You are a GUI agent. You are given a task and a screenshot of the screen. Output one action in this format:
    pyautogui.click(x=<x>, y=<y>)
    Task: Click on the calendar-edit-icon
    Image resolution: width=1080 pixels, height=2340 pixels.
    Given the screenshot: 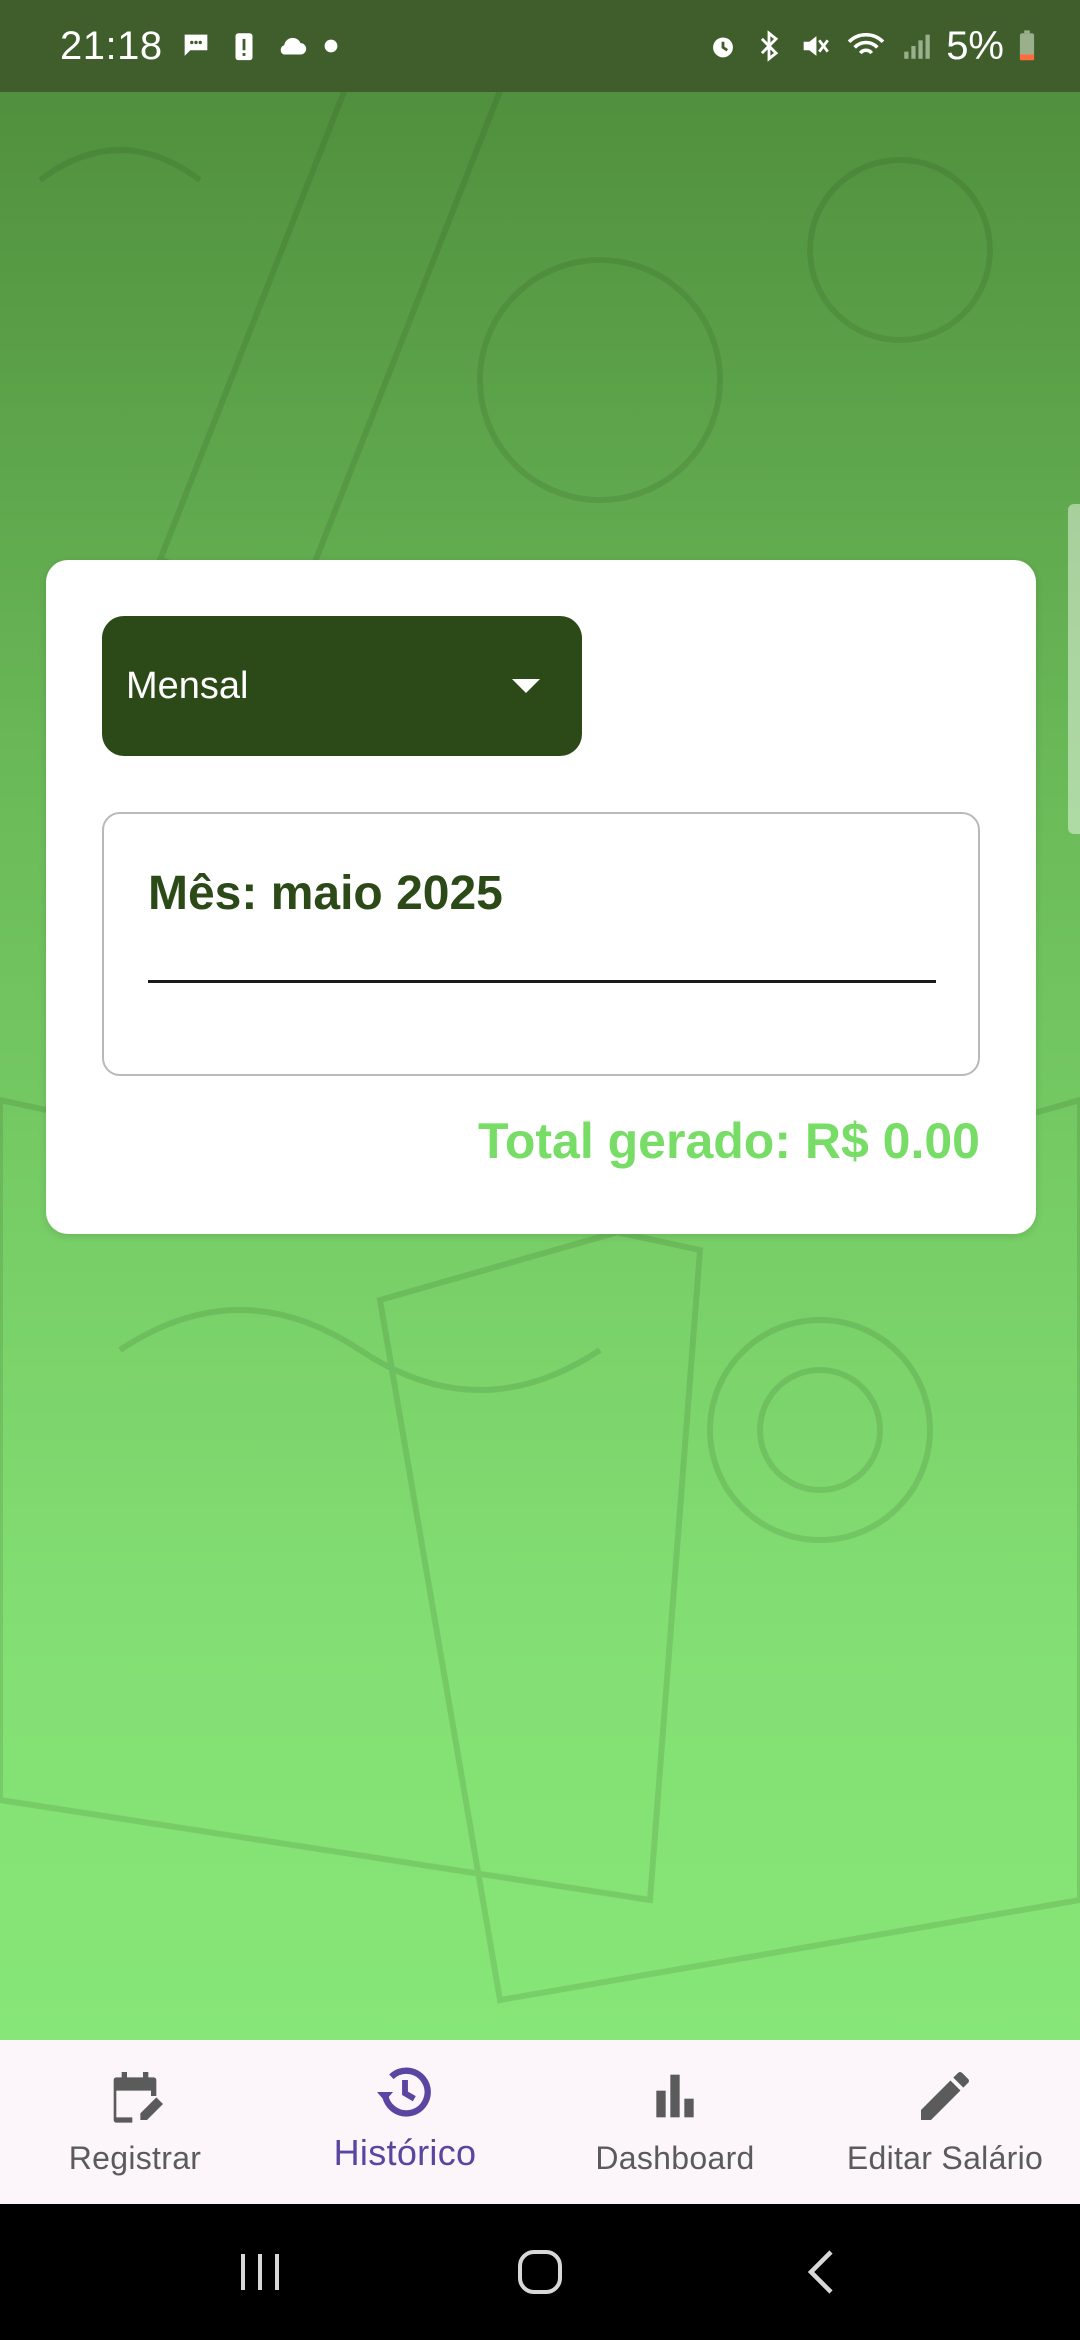 What is the action you would take?
    pyautogui.click(x=138, y=2097)
    